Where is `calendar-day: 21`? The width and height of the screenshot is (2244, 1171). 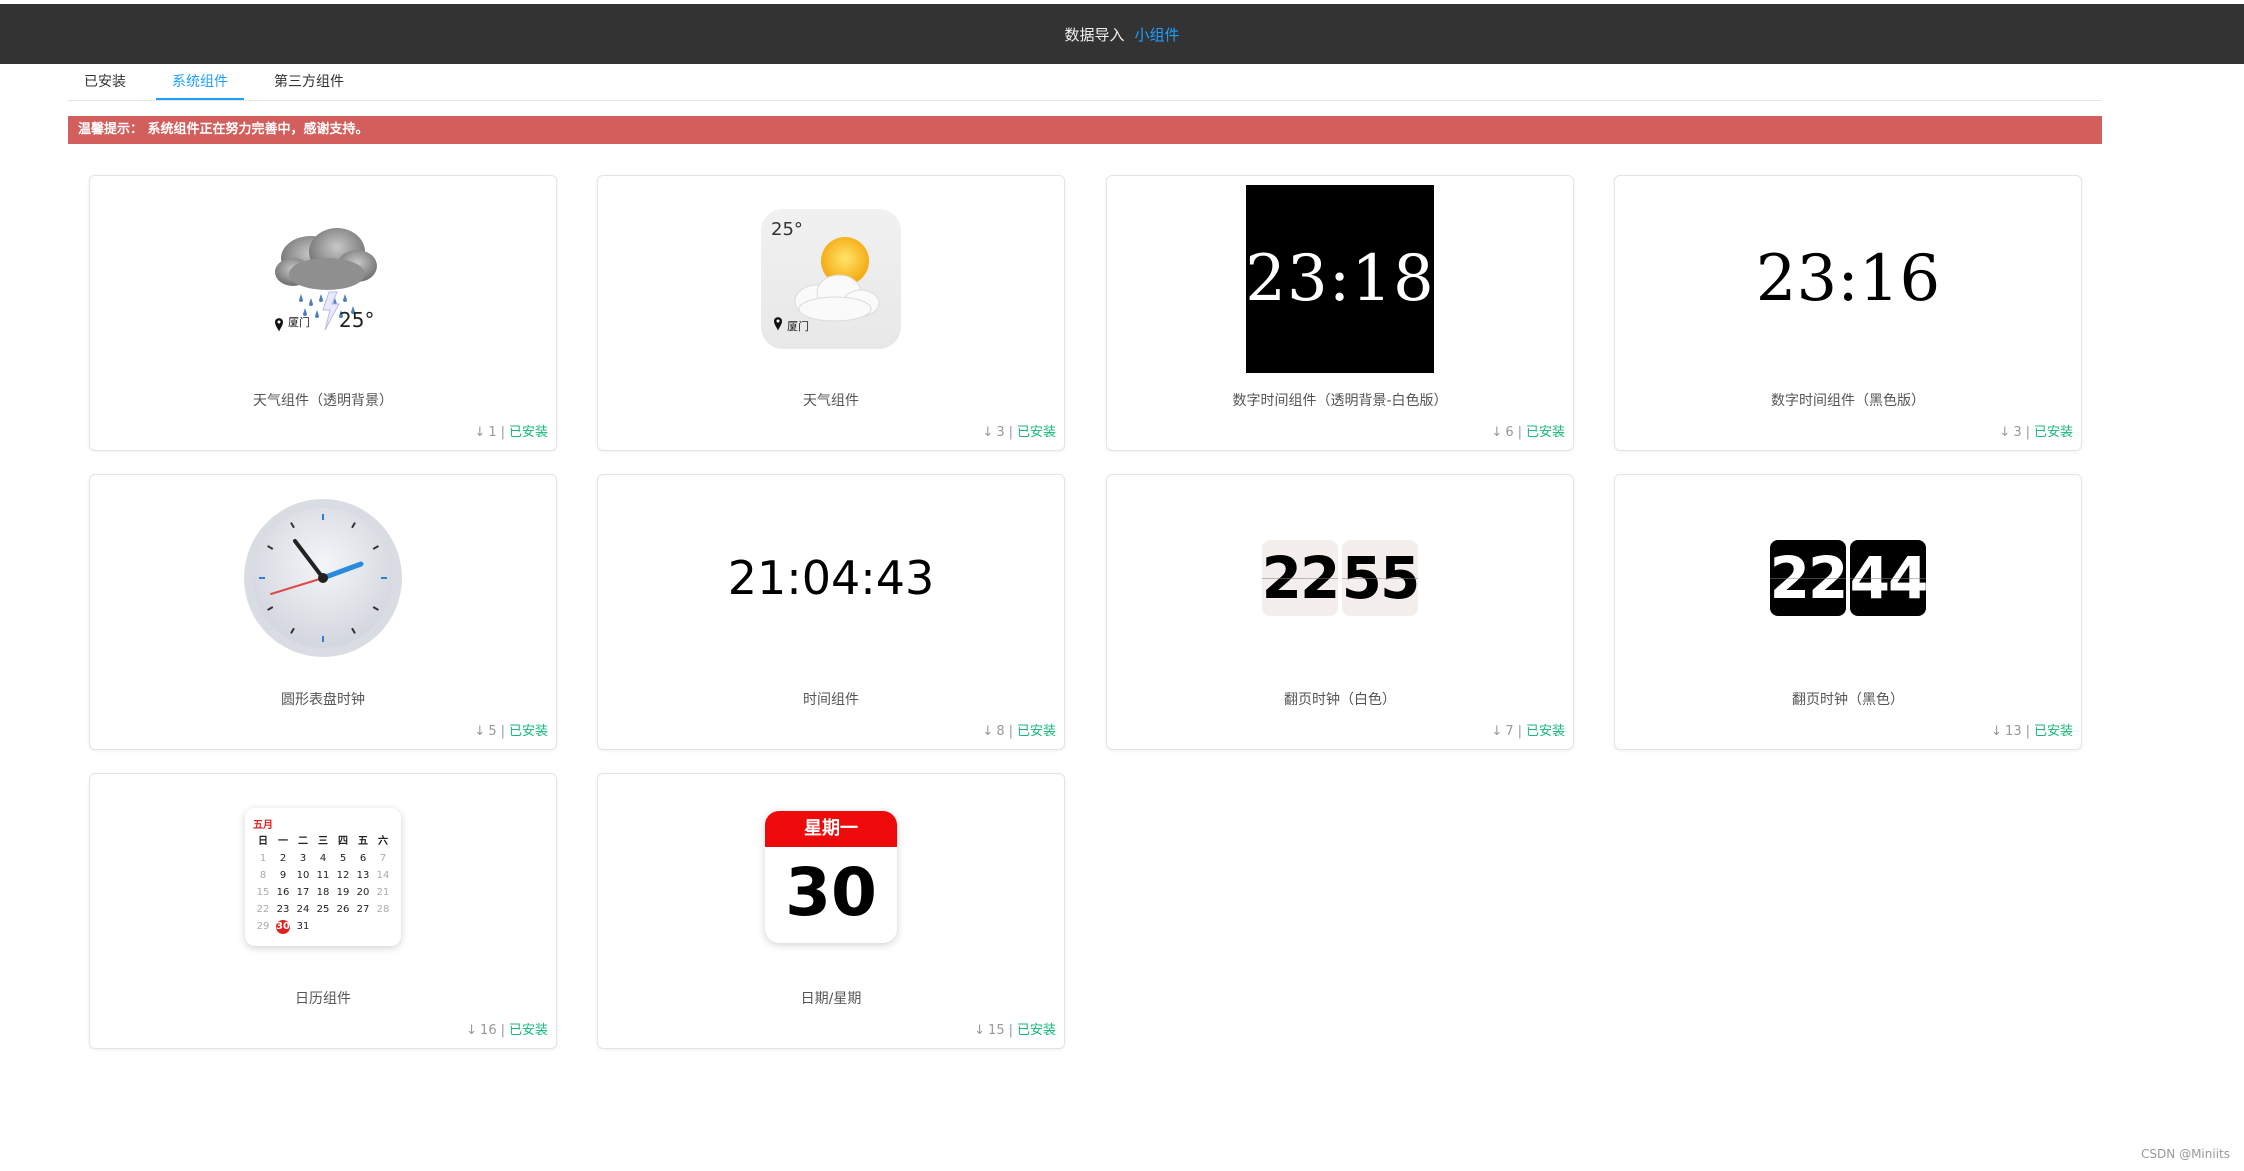
calendar-day: 21 is located at coordinates (383, 893).